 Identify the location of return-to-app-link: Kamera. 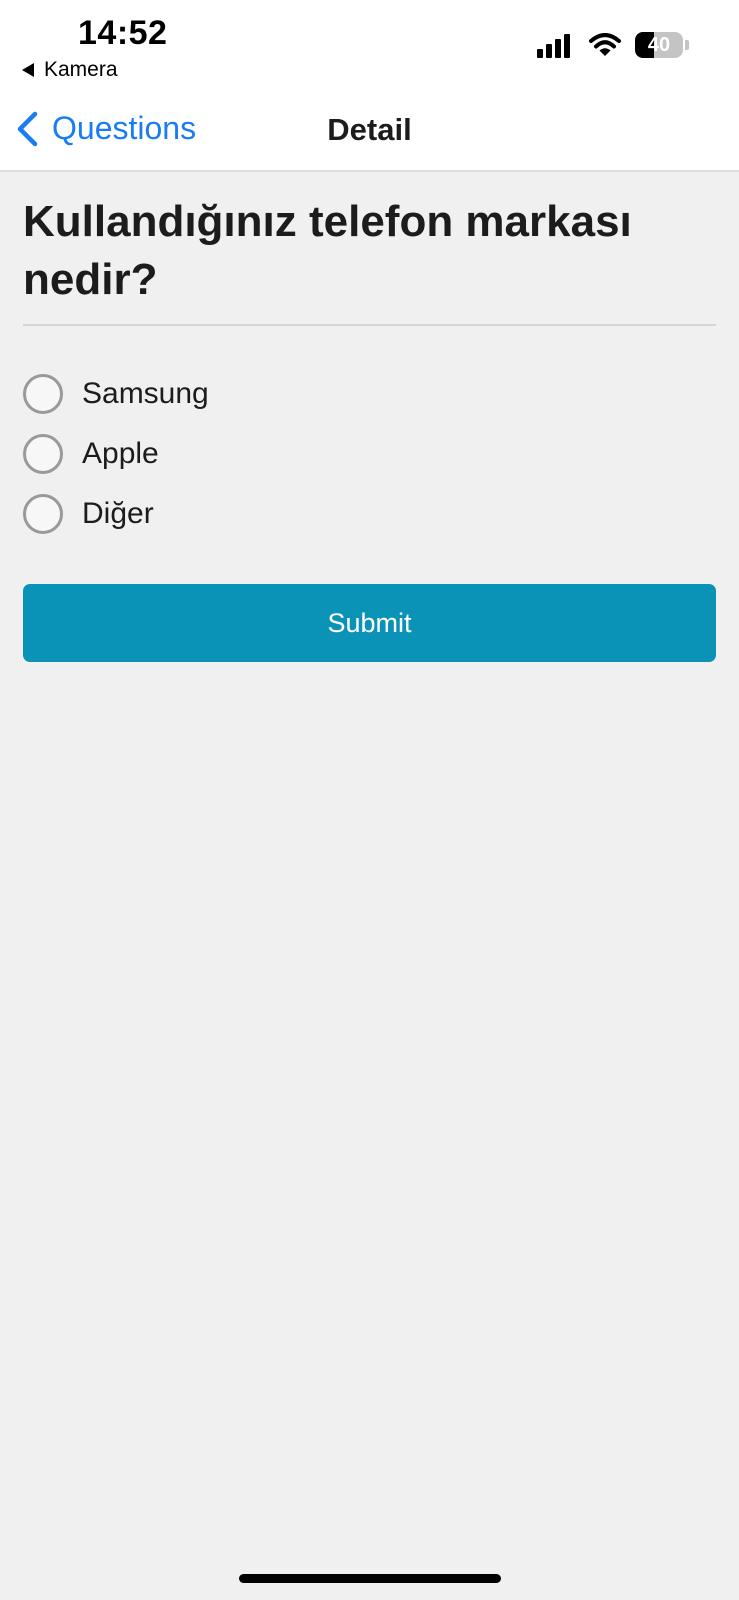
(70, 70).